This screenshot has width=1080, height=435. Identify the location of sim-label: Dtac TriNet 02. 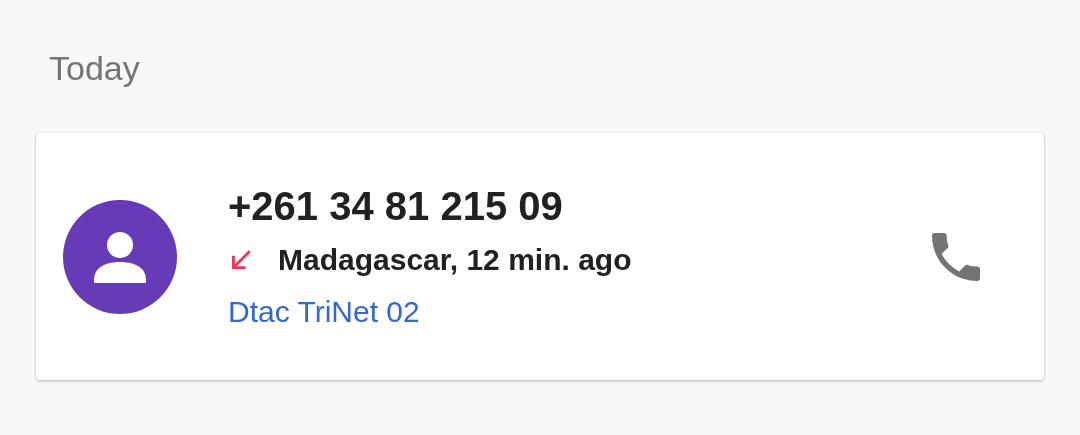
(324, 311).